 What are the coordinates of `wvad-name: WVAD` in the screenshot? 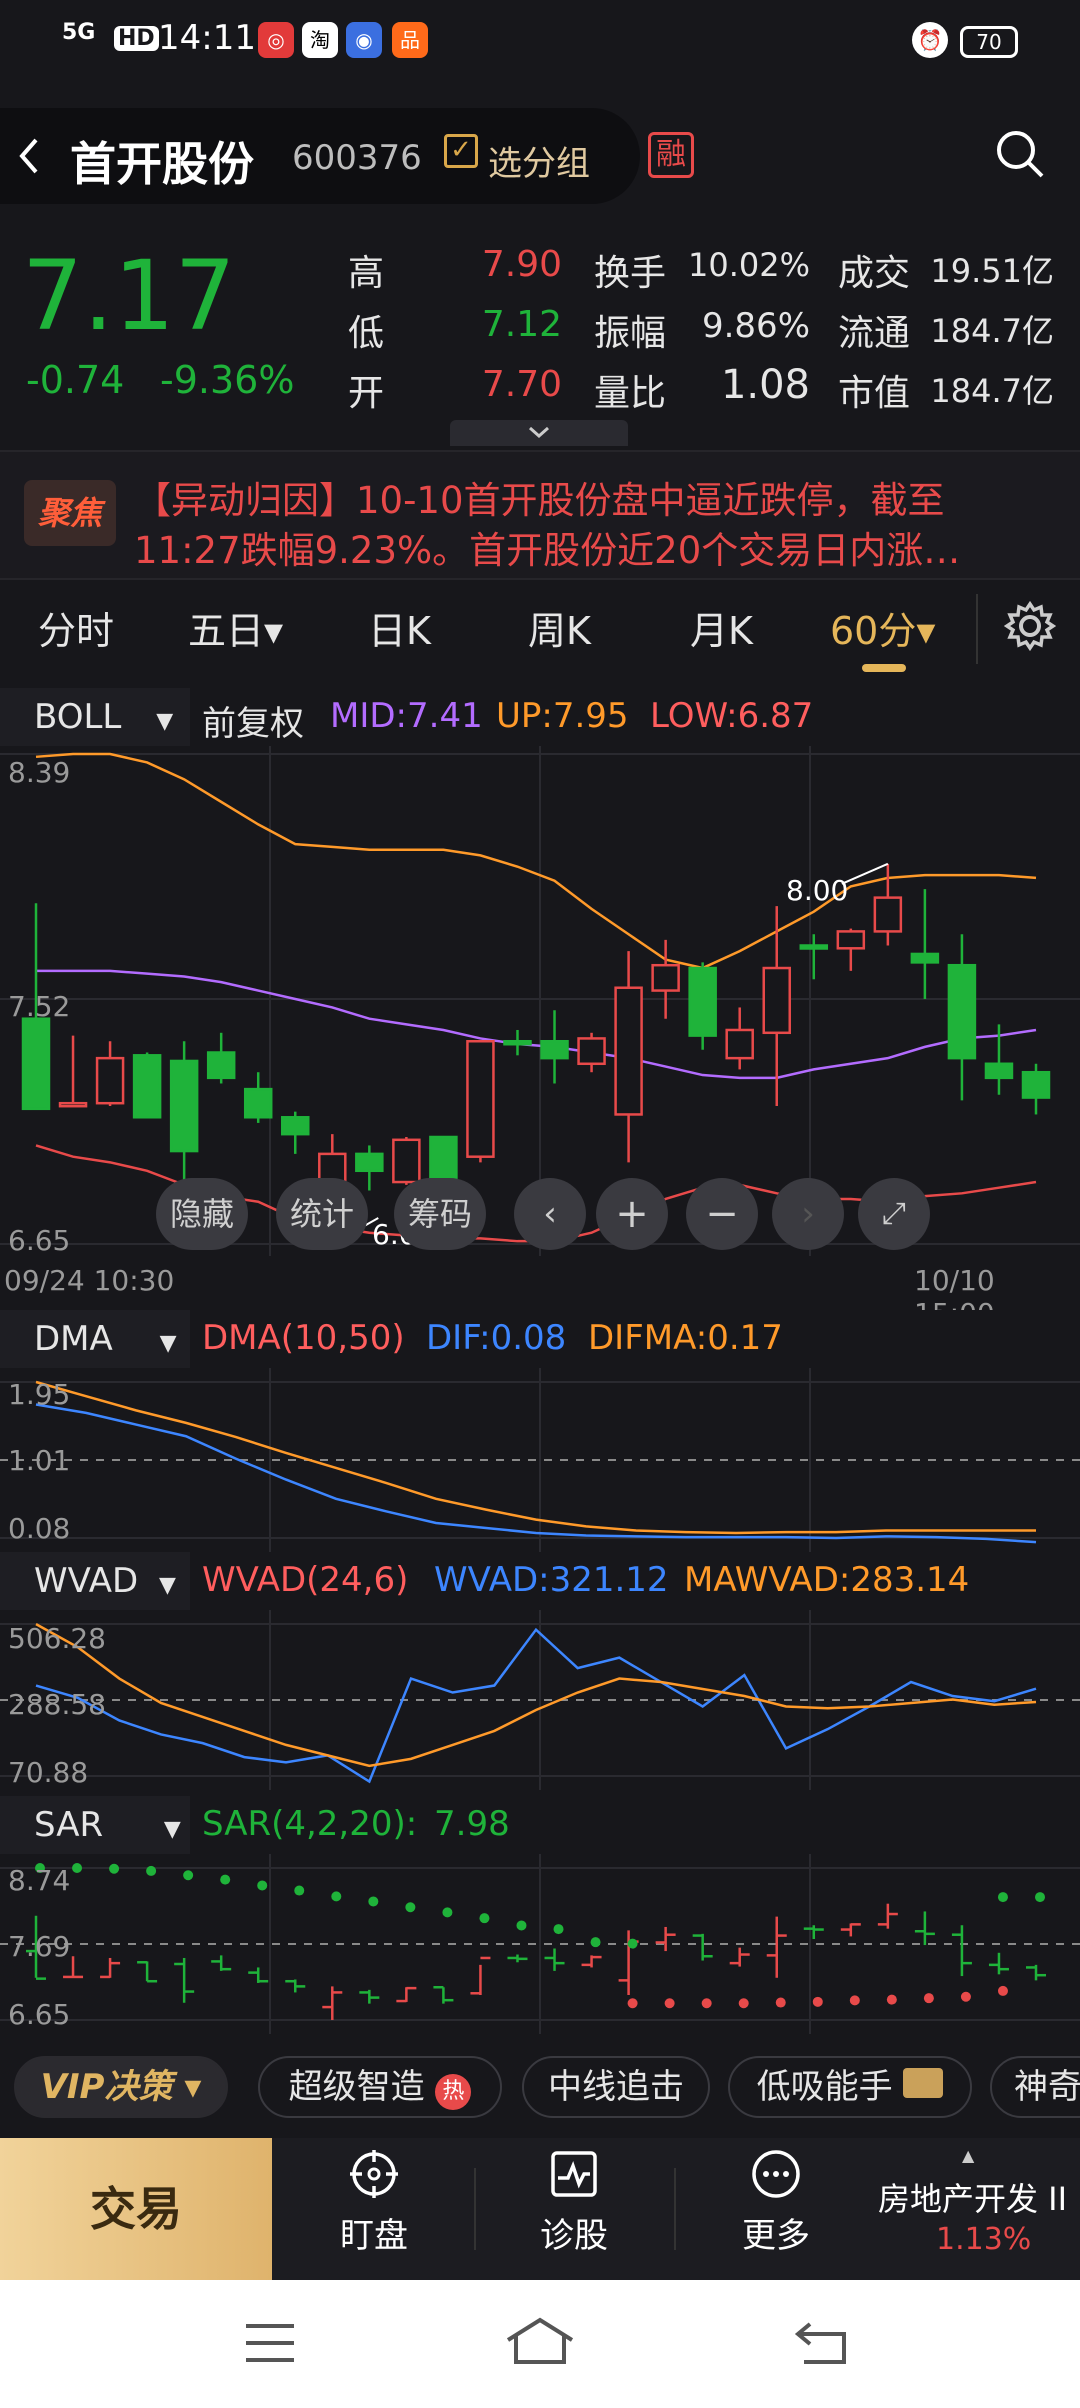 It's located at (86, 1581).